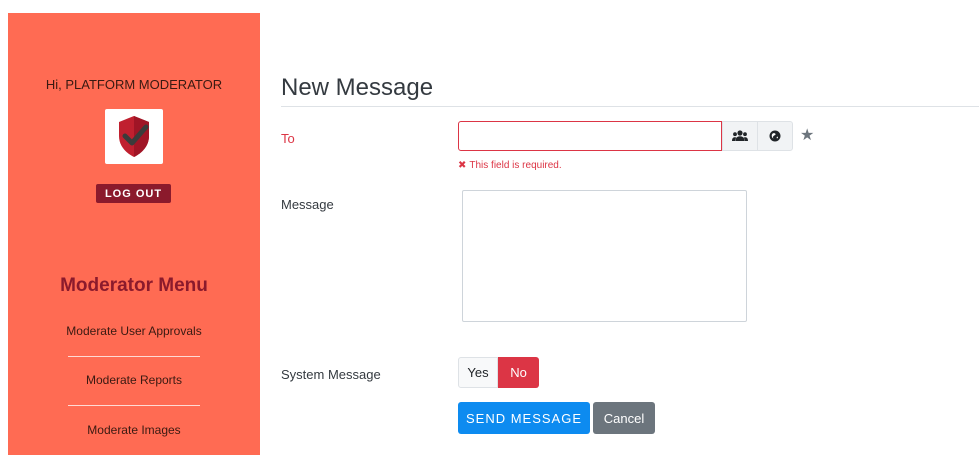 This screenshot has height=455, width=979. I want to click on to-input, so click(590, 136).